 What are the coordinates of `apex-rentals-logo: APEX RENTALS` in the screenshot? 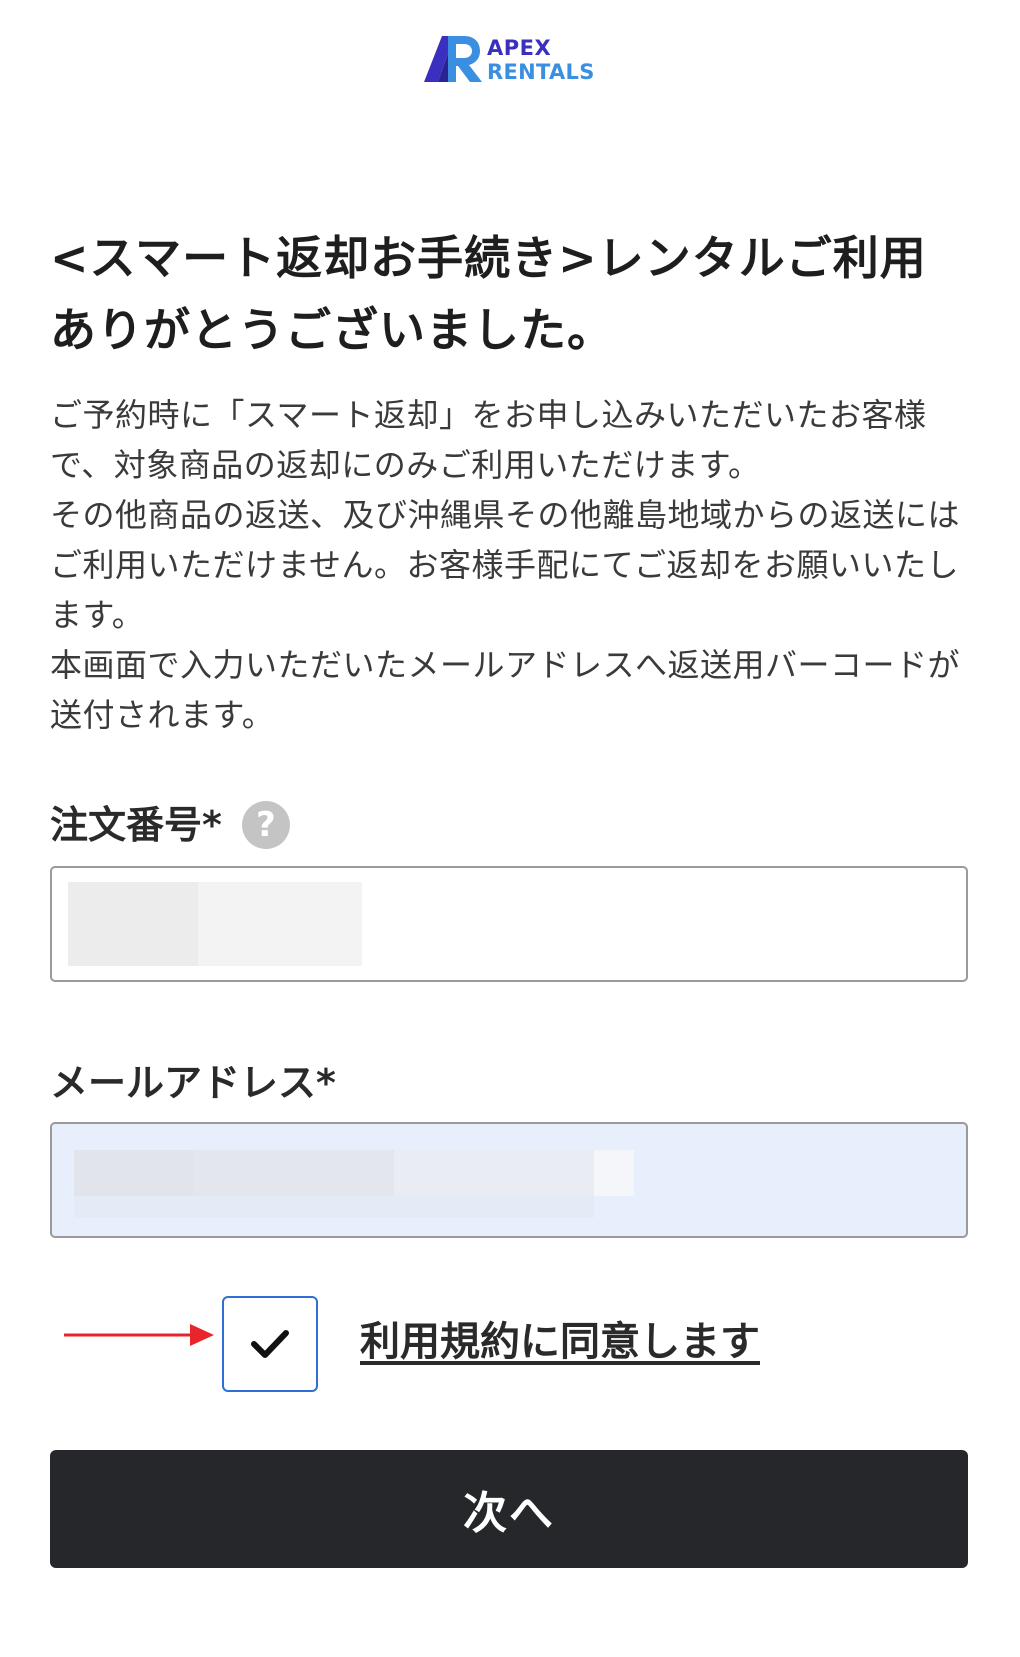 It's located at (512, 62).